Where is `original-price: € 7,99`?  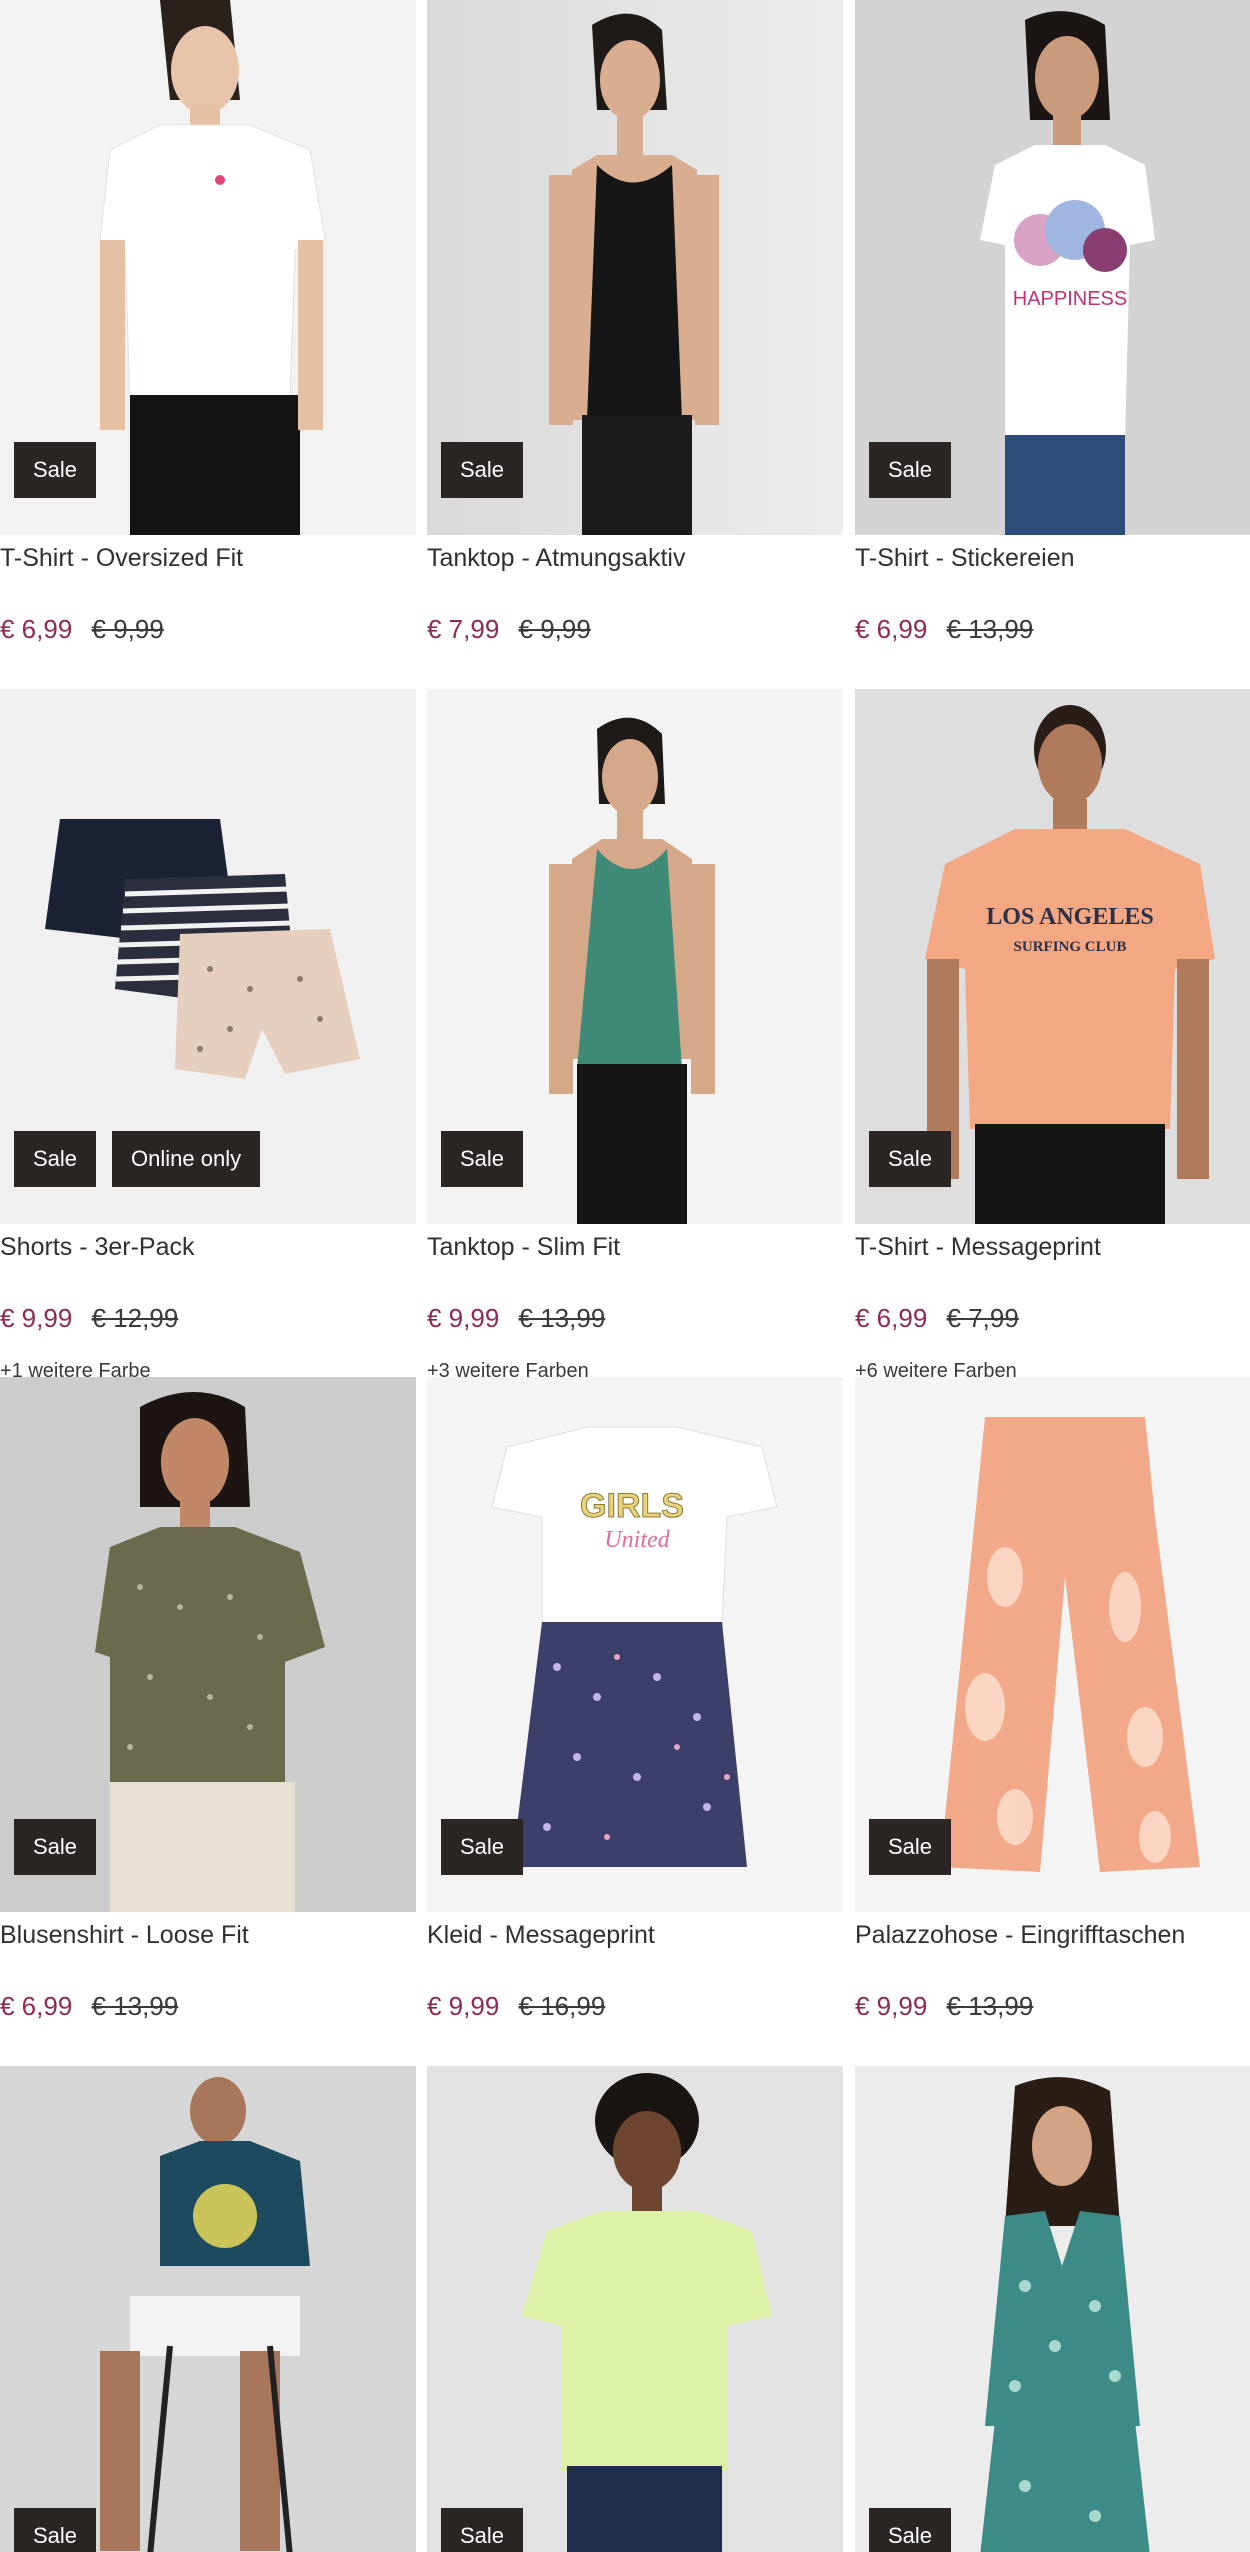 original-price: € 7,99 is located at coordinates (982, 1318).